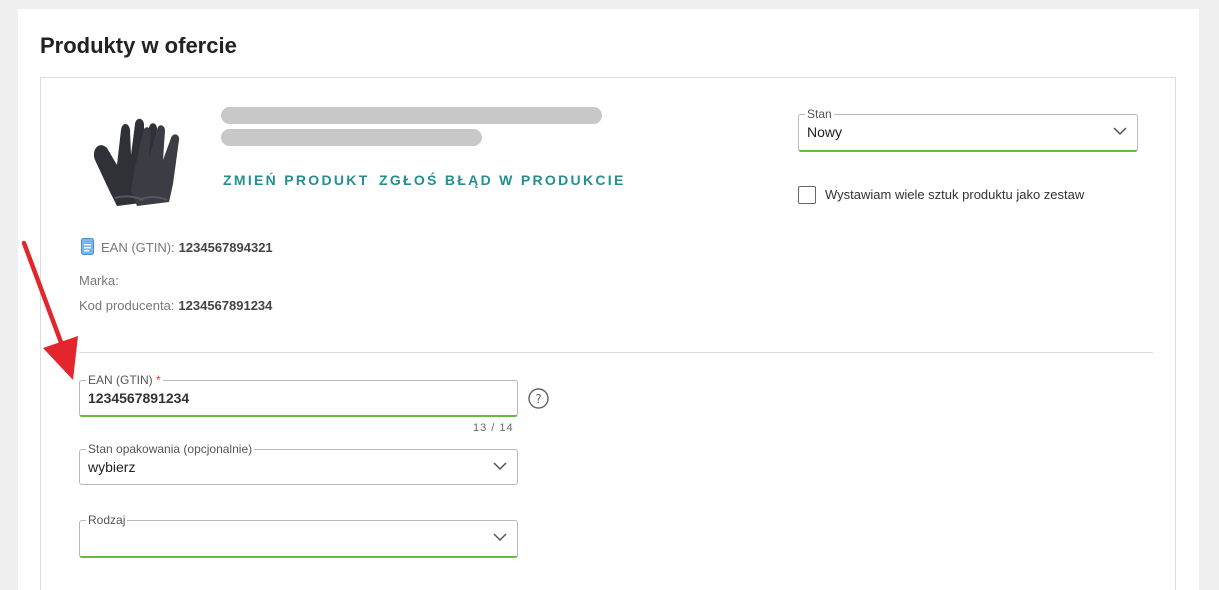  Describe the element at coordinates (175, 305) in the screenshot. I see `producer-code-info: Kod producenta: 1234567891234` at that location.